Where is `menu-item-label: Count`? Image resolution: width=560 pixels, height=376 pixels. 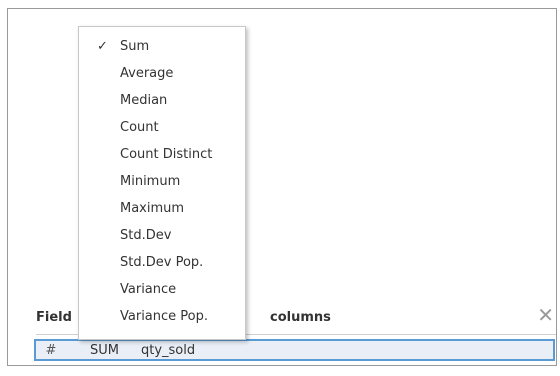
menu-item-label: Count is located at coordinates (139, 127).